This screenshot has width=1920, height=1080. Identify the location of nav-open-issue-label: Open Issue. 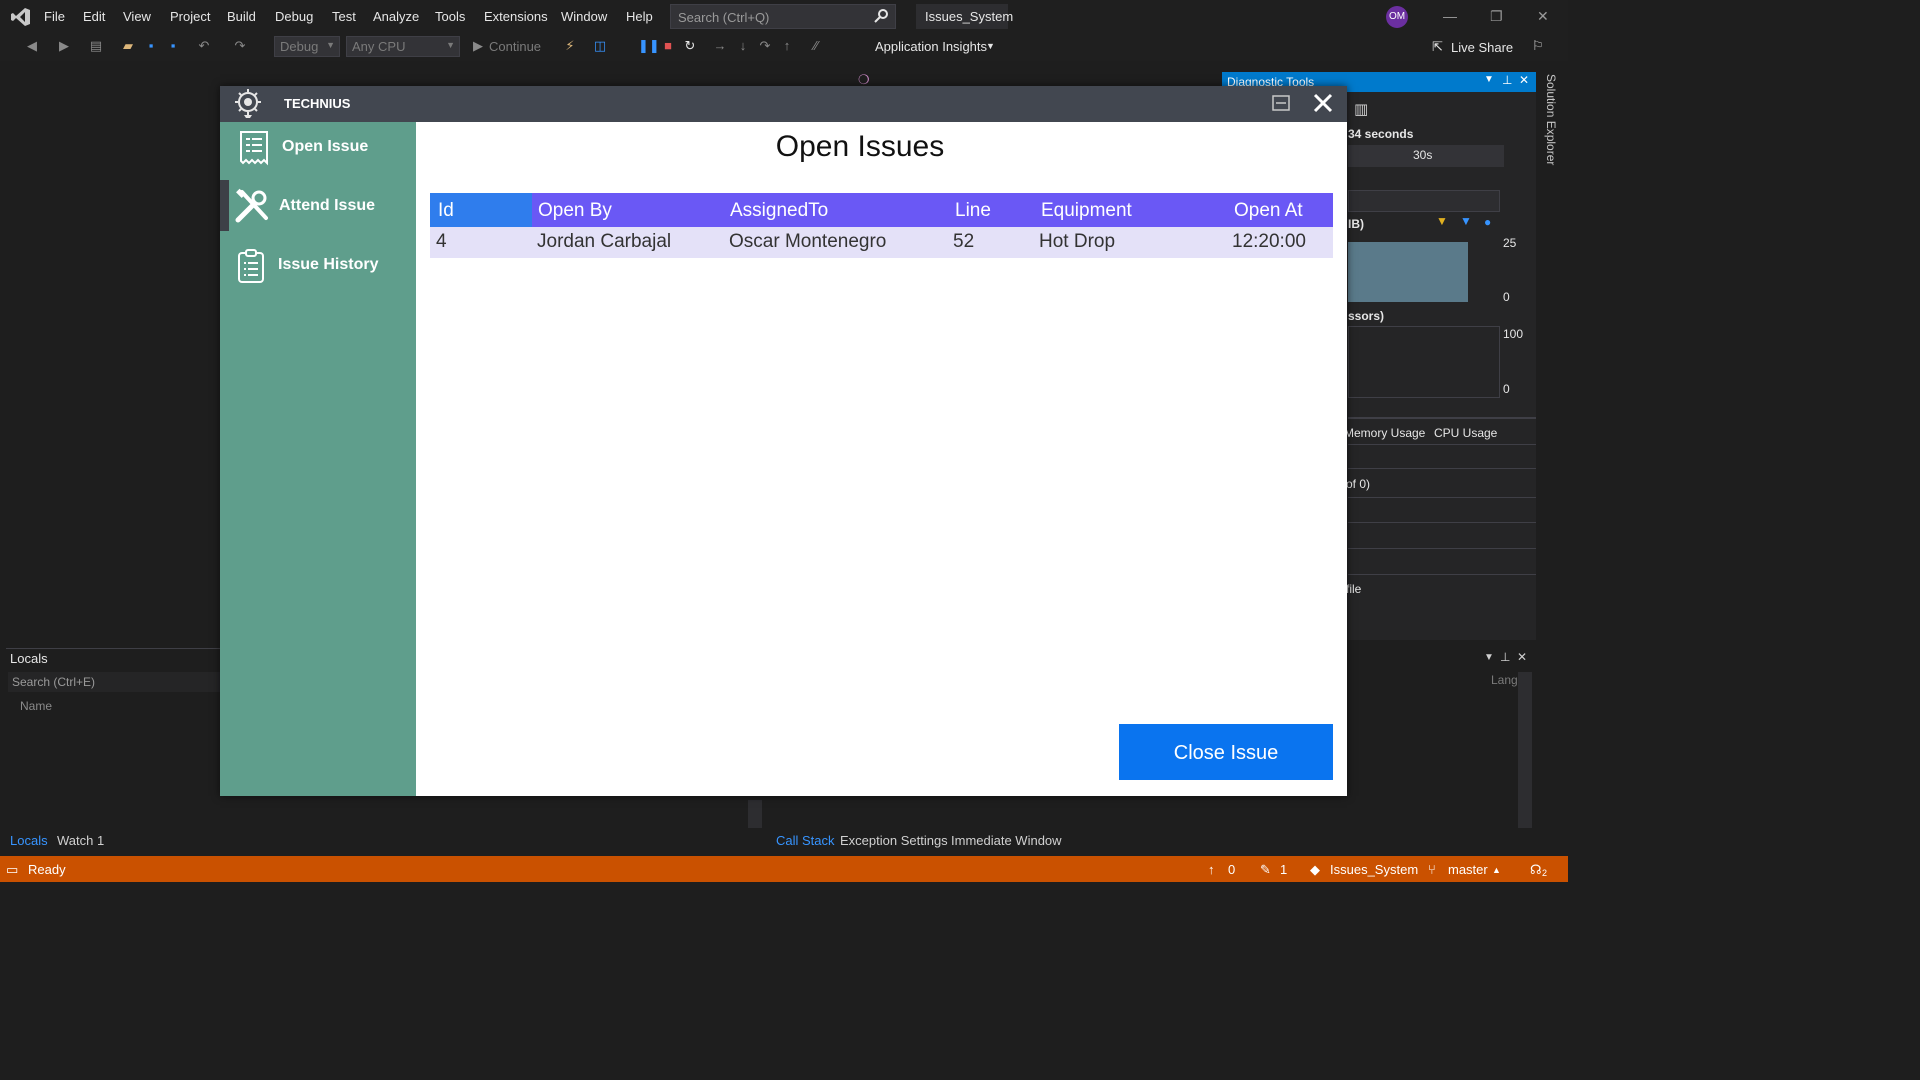
(325, 146).